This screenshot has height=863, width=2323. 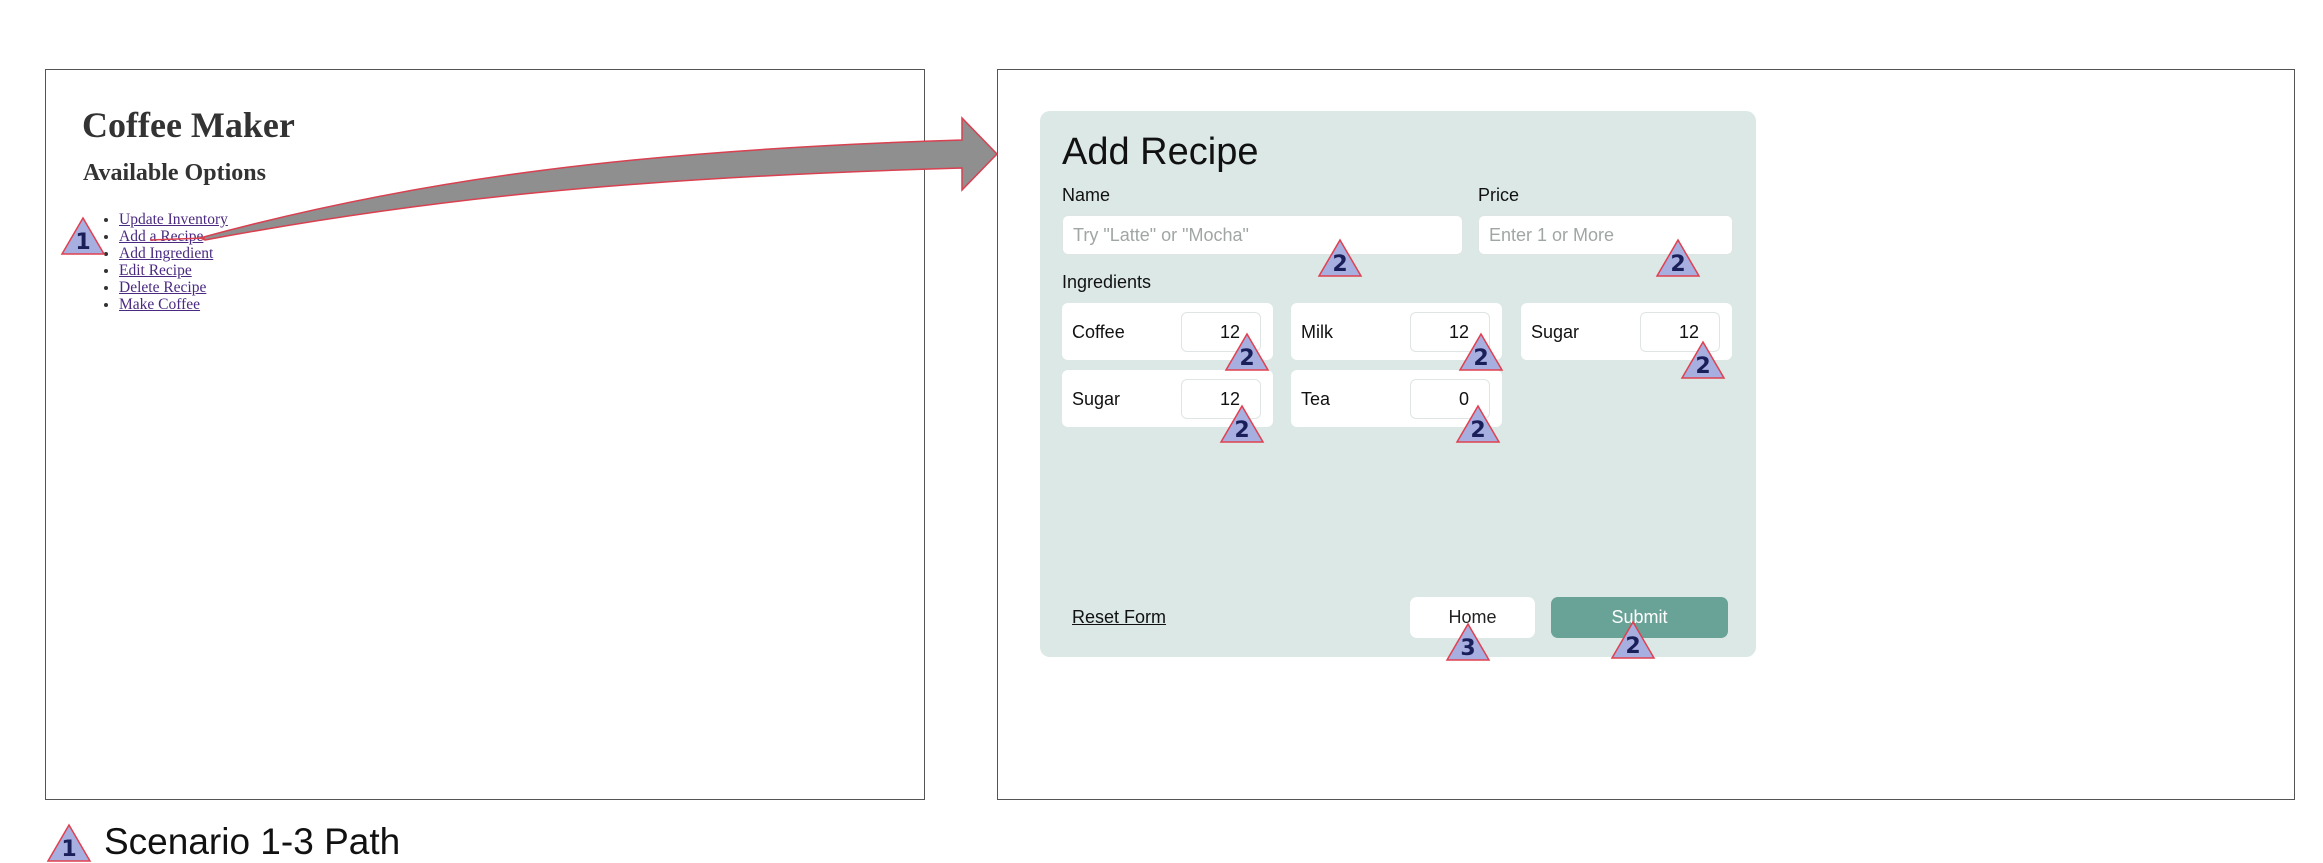 I want to click on name-input, so click(x=1262, y=235).